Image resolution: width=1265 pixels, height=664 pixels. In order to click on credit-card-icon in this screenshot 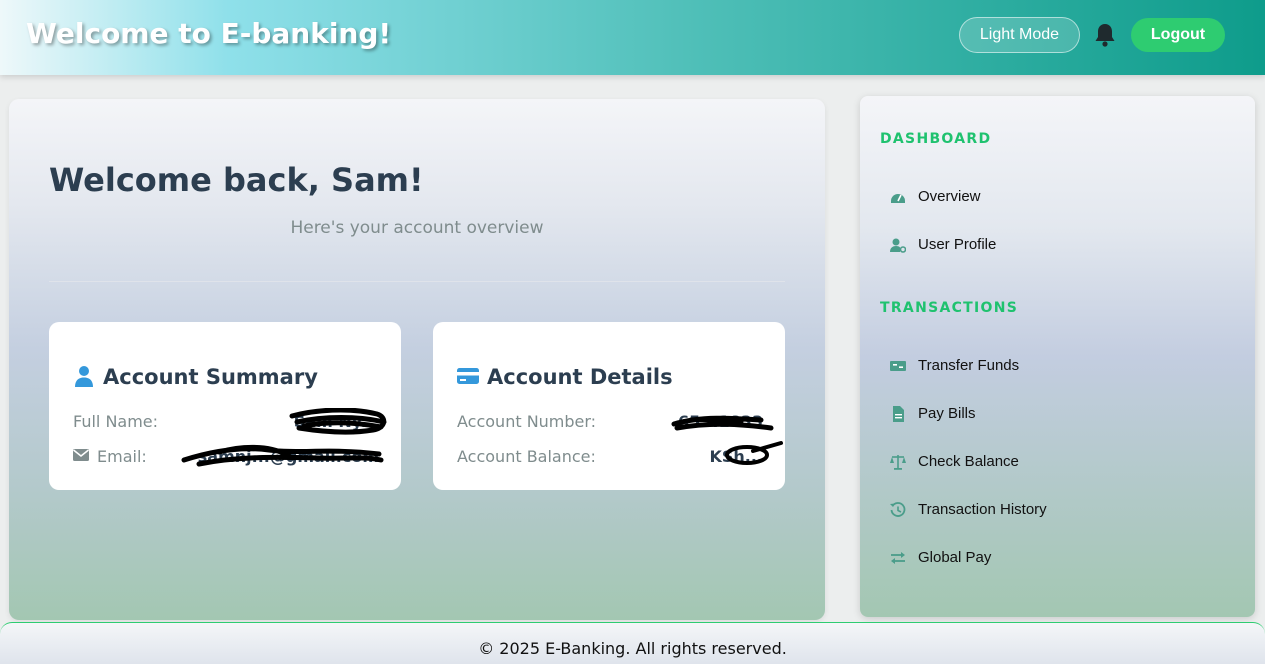, I will do `click(468, 376)`.